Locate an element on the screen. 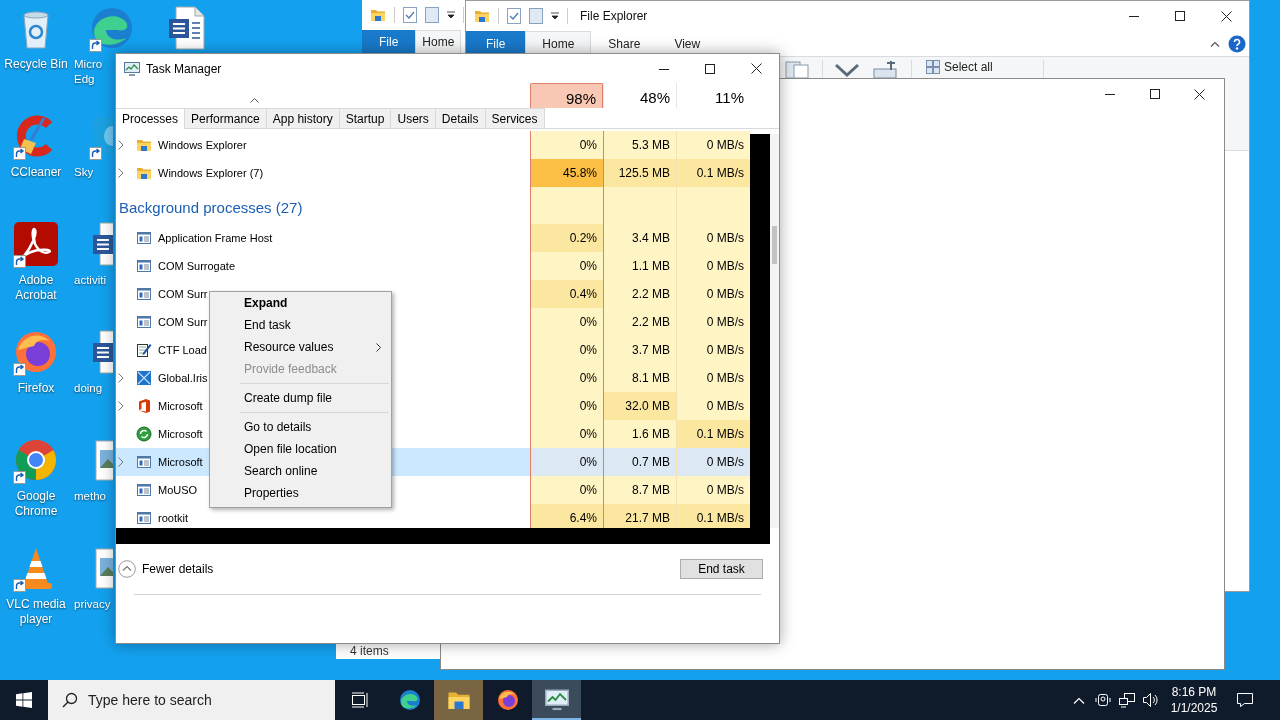 This screenshot has width=1280, height=720. wave-browser-icon is located at coordinates (409, 700).